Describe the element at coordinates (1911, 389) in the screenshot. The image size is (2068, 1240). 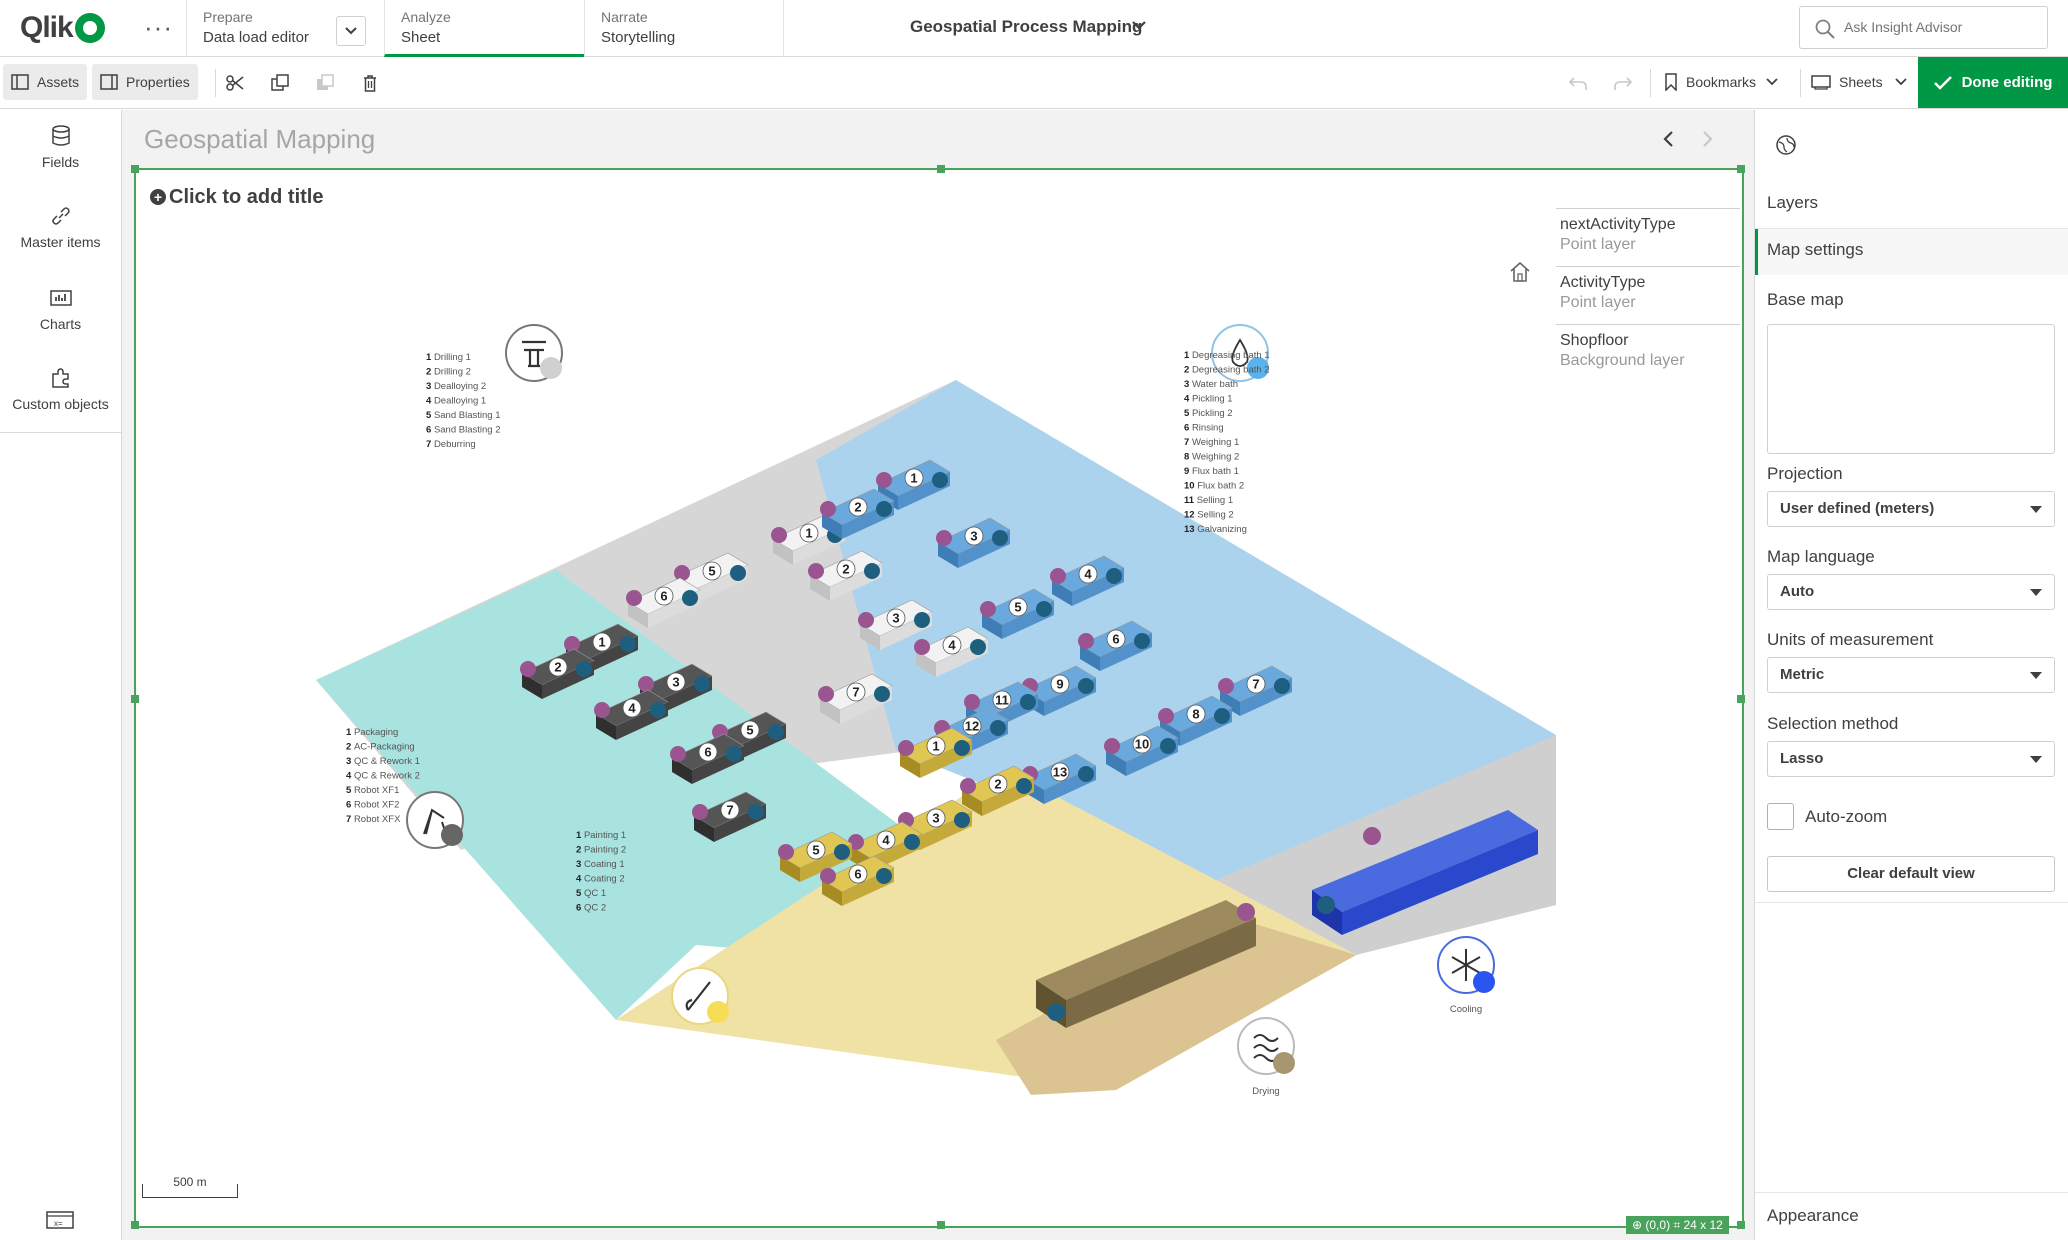
I see `base-map-picker` at that location.